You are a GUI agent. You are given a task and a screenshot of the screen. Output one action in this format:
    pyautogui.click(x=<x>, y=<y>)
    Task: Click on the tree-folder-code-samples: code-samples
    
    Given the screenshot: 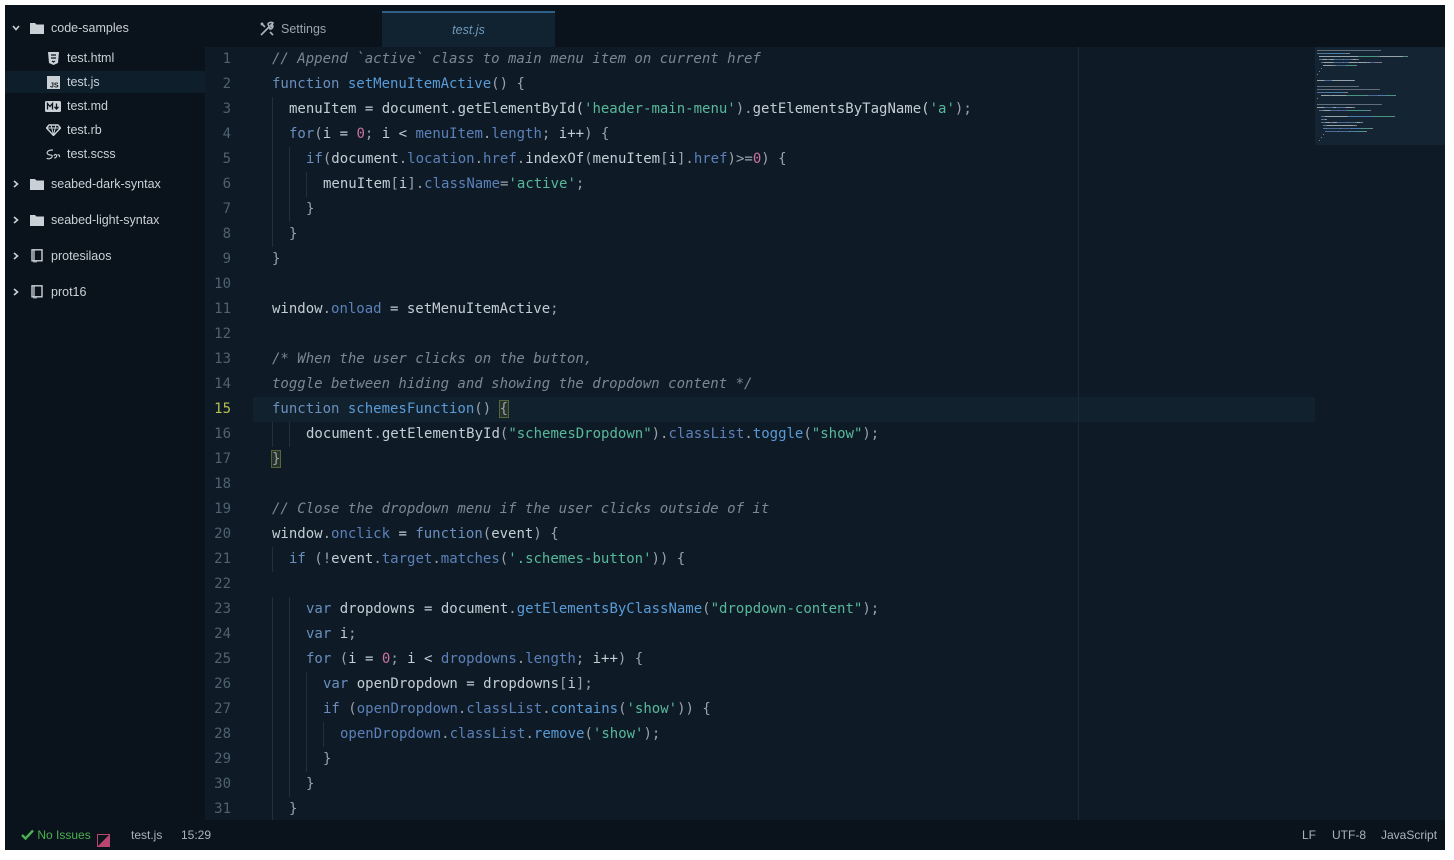 What is the action you would take?
    pyautogui.click(x=105, y=28)
    